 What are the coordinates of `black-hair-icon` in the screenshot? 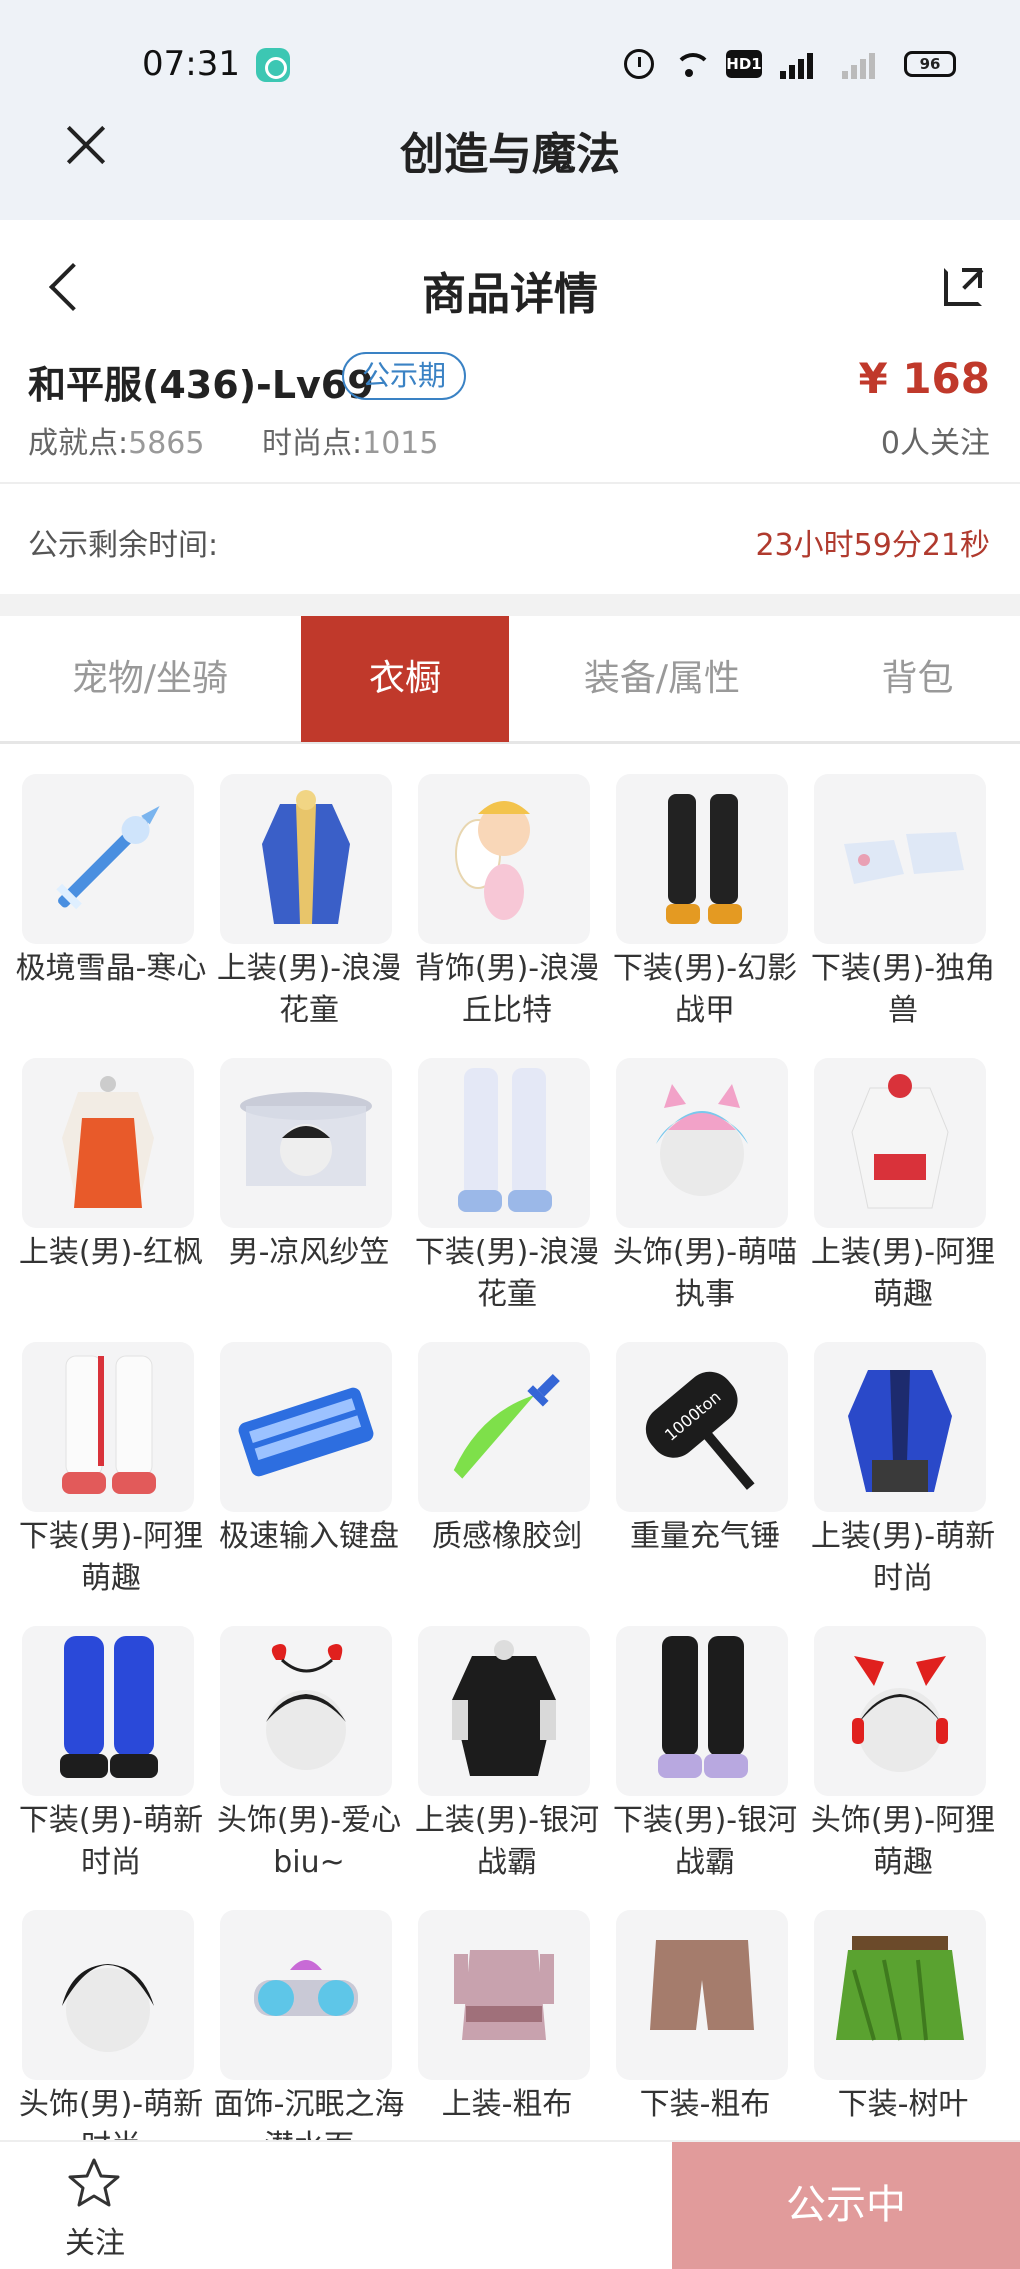 It's located at (108, 1995).